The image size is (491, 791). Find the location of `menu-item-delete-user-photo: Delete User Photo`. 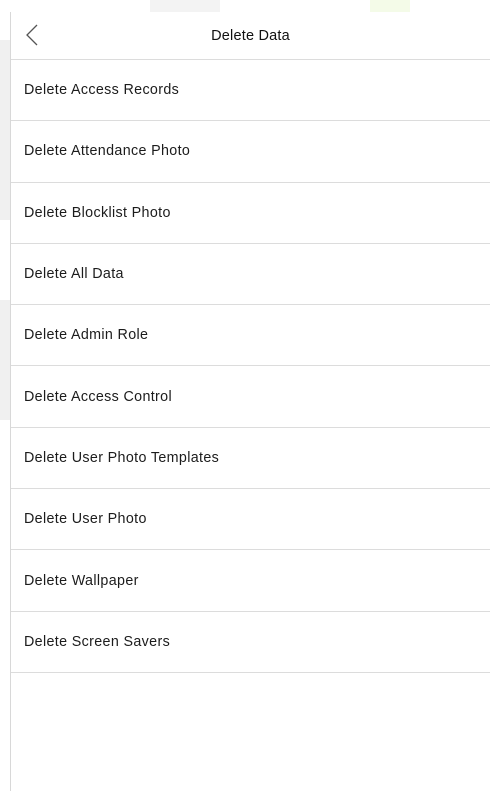

menu-item-delete-user-photo: Delete User Photo is located at coordinates (250, 520).